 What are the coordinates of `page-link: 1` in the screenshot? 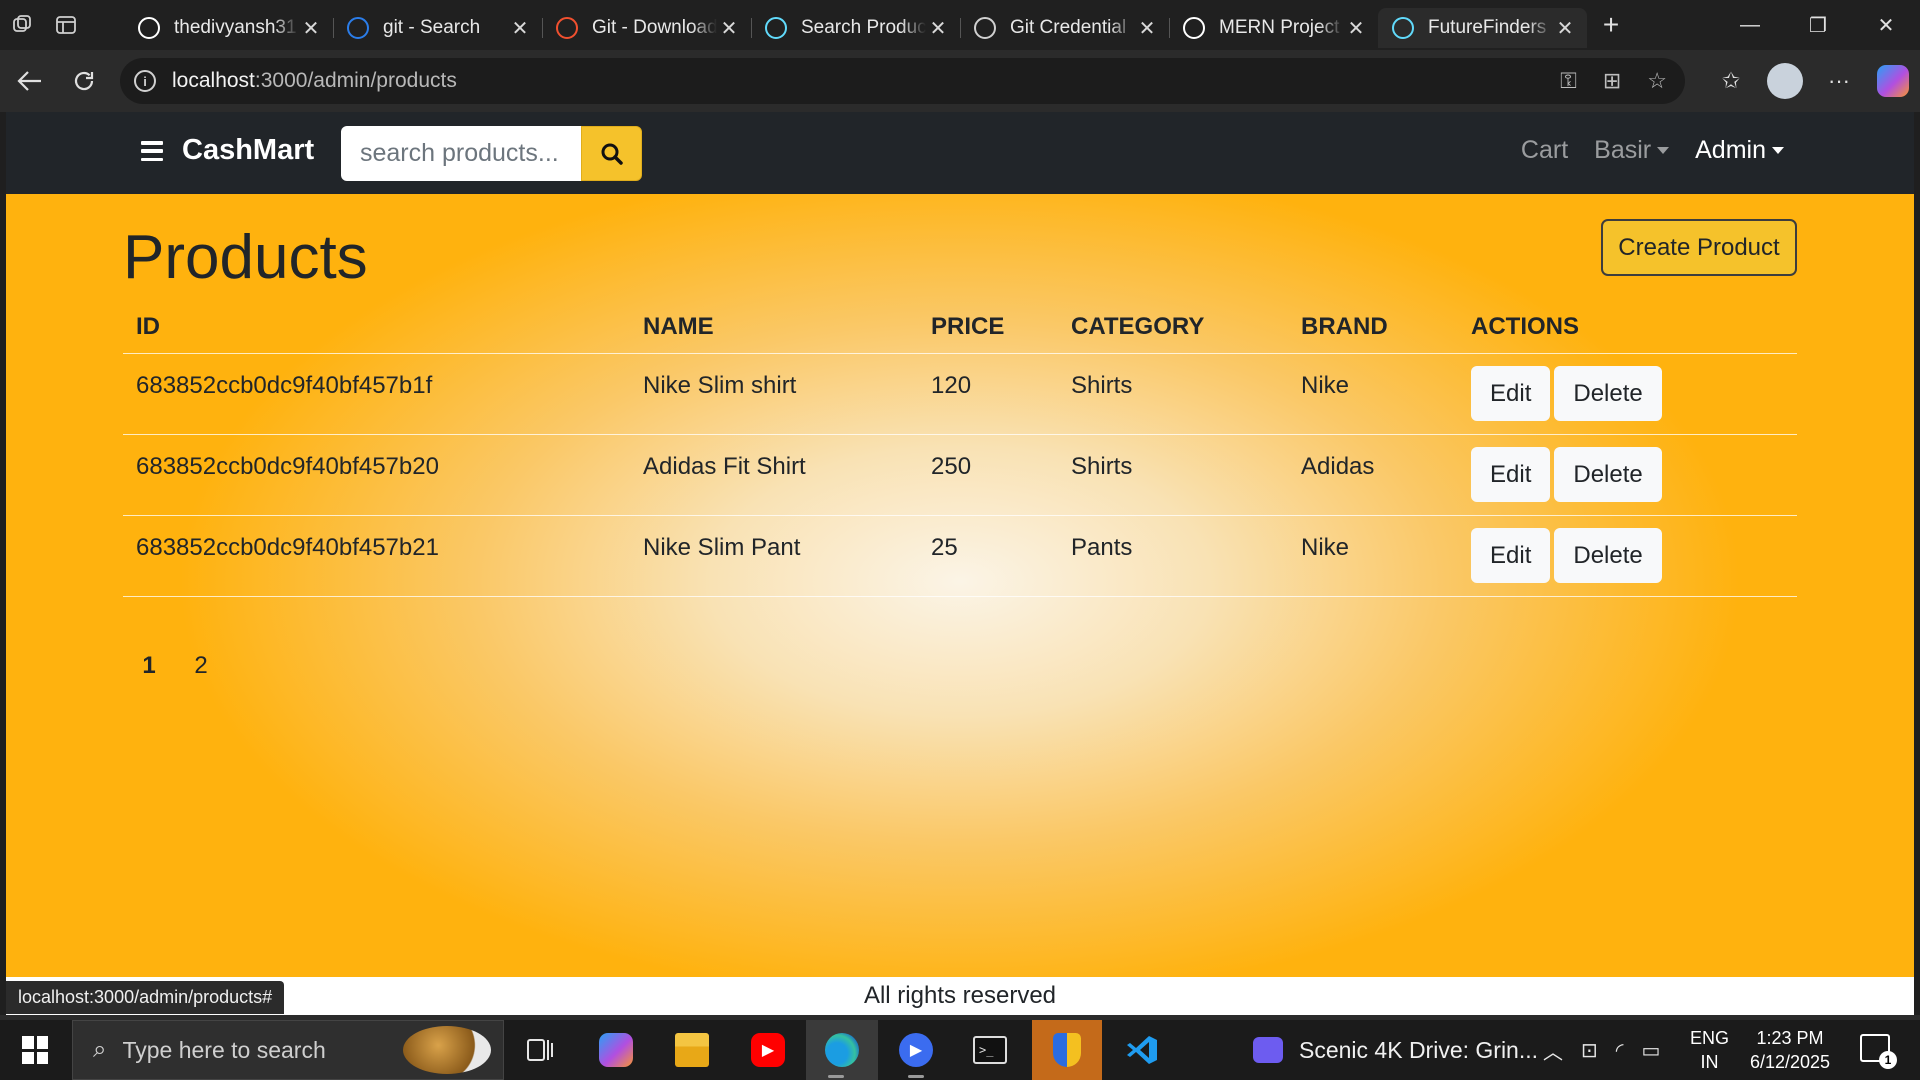 It's located at (149, 666).